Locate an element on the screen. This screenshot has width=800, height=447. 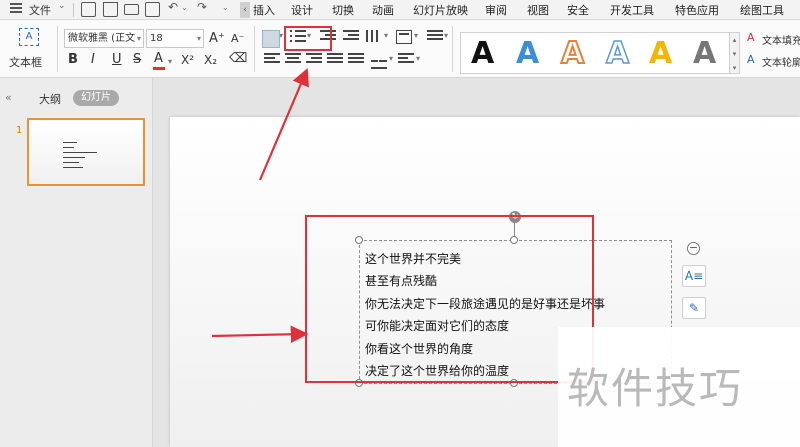
wordart-style-blue-outline: A is located at coordinates (617, 54).